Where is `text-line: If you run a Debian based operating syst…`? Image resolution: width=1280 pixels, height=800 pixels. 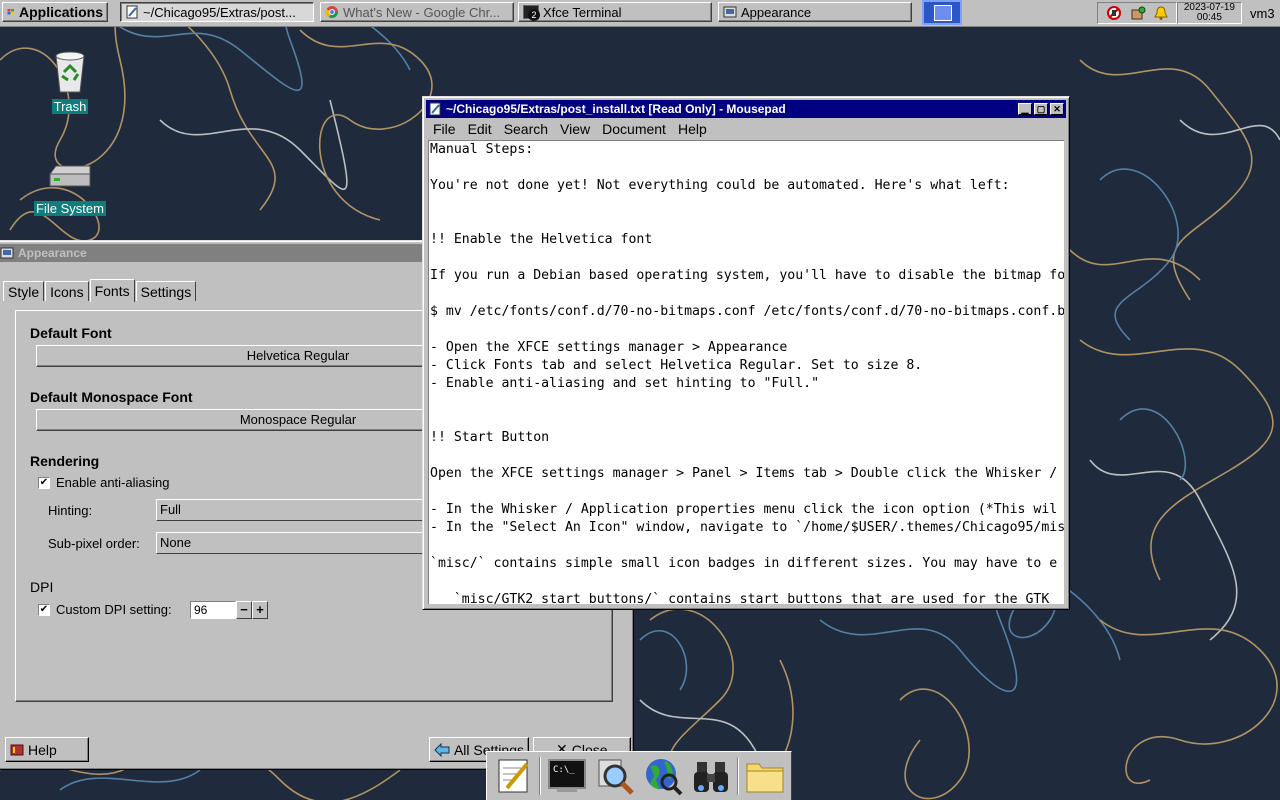
text-line: If you run a Debian based operating syst… is located at coordinates (747, 275).